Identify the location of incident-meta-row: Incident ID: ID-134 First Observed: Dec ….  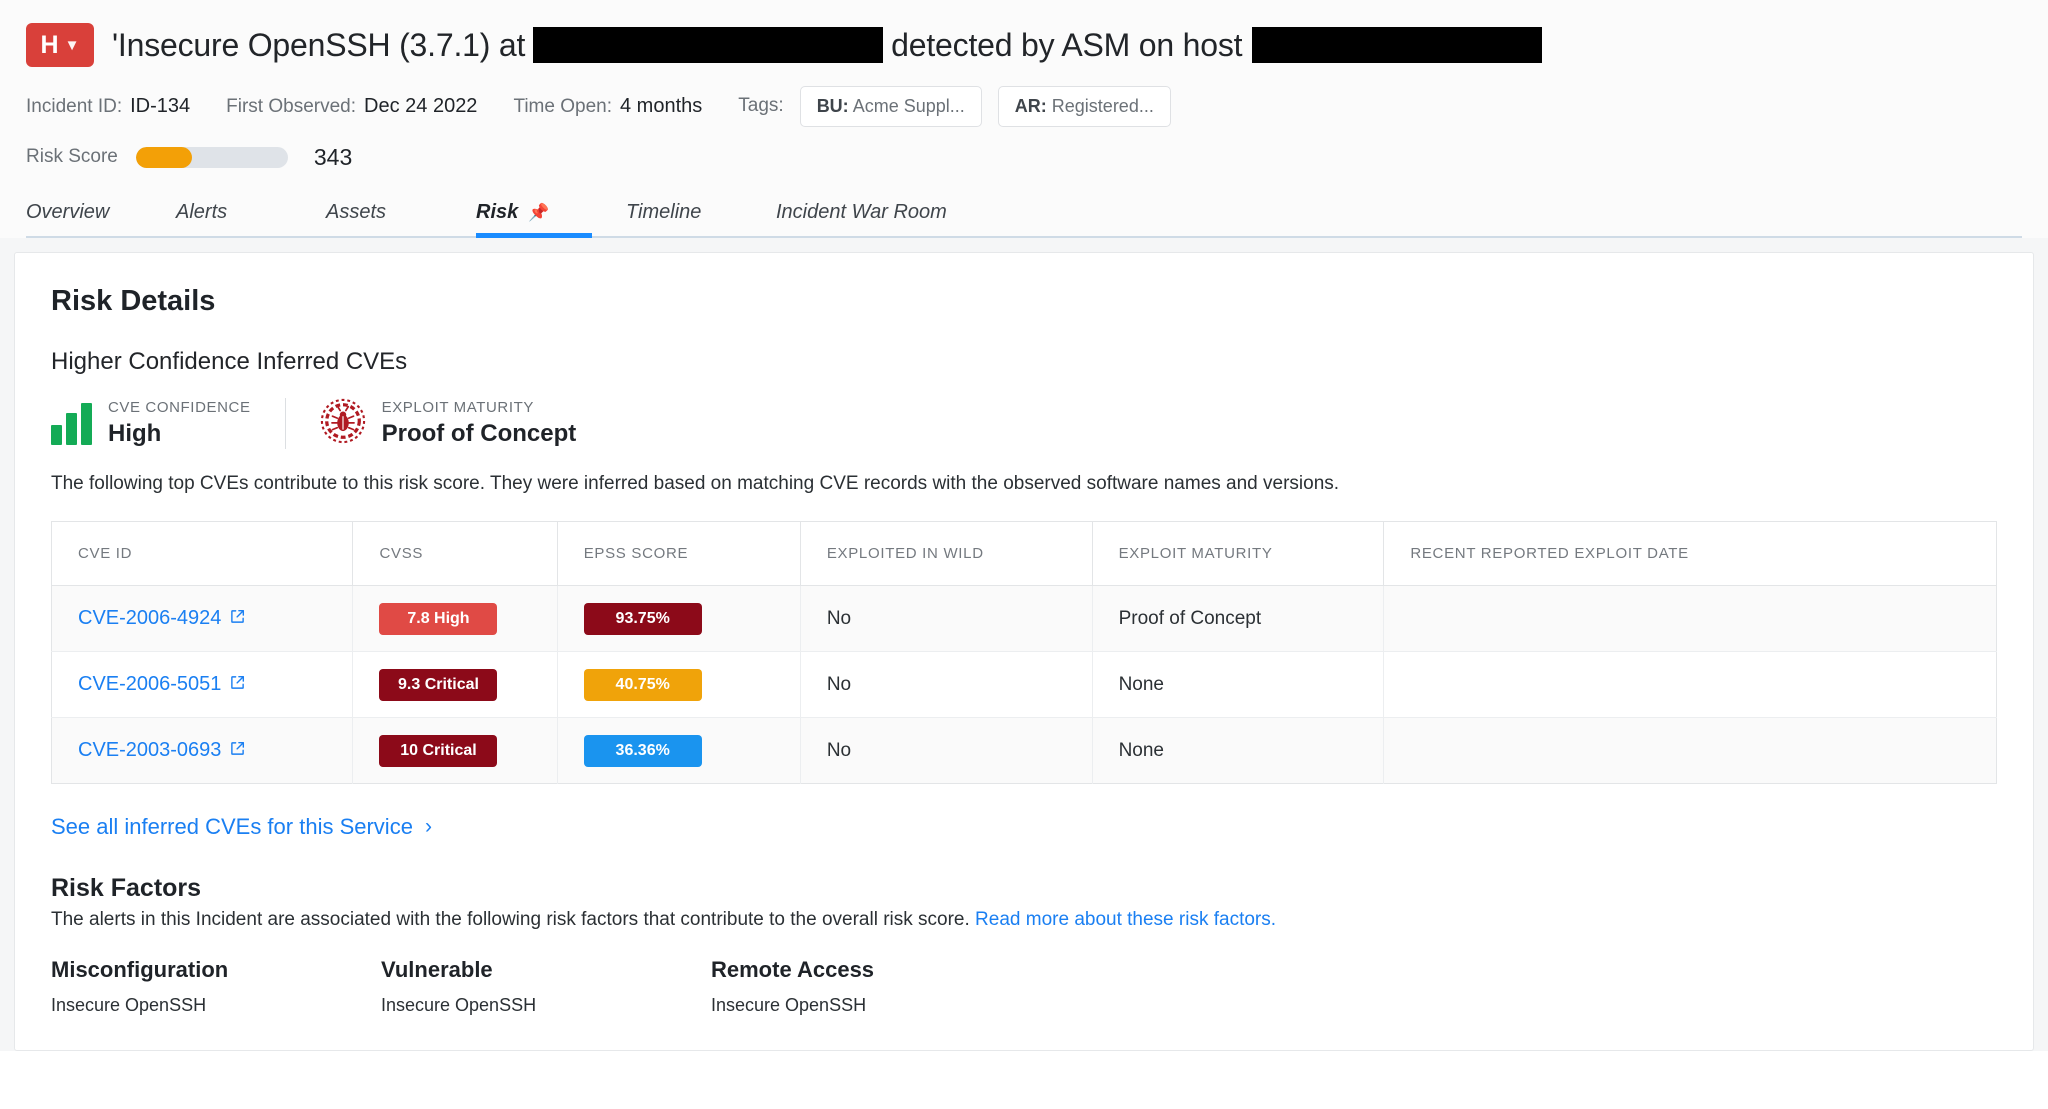
(1024, 106).